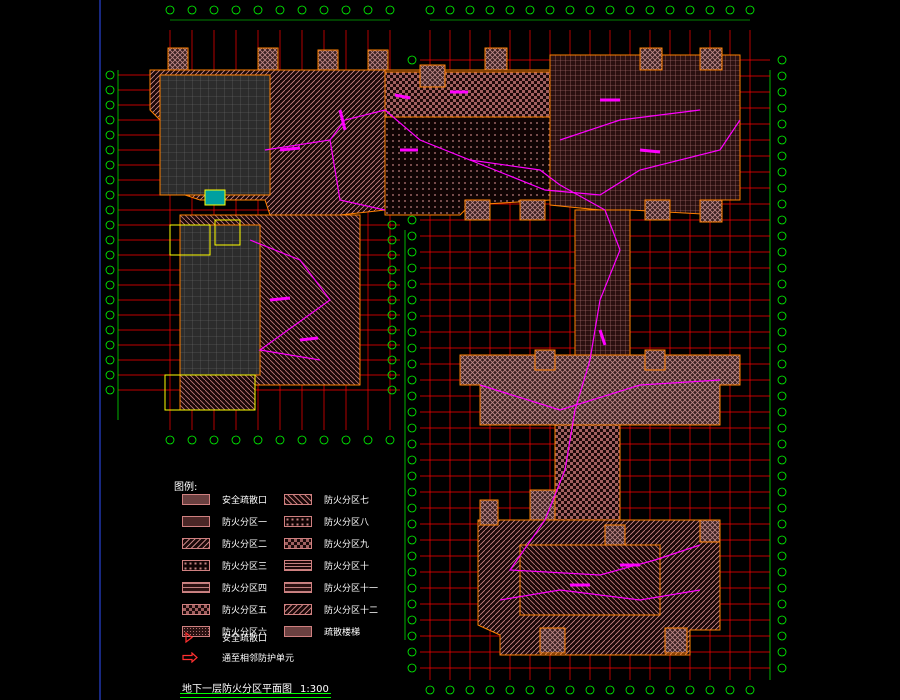 Image resolution: width=900 pixels, height=700 pixels. Describe the element at coordinates (298, 609) in the screenshot. I see `swatch-slash` at that location.